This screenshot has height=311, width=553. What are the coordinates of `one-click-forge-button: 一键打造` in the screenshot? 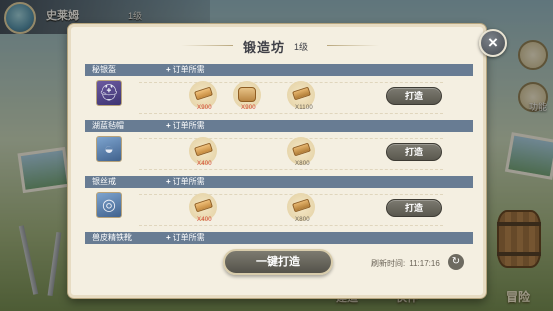 It's located at (278, 262).